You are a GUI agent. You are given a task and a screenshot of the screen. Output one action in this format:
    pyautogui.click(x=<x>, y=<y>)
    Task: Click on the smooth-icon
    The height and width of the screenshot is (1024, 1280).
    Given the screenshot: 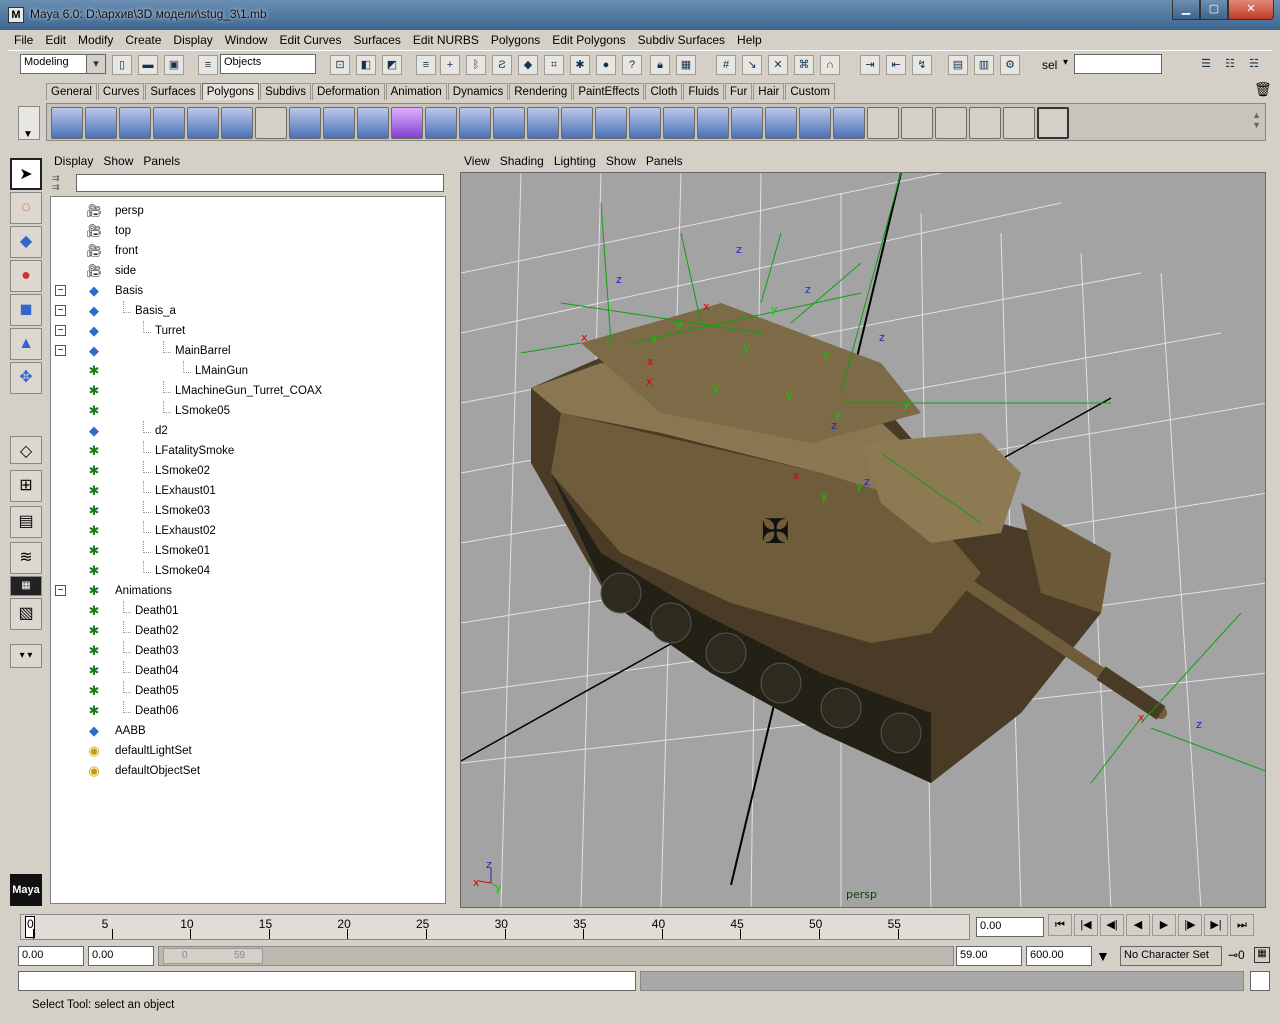 What is the action you would take?
    pyautogui.click(x=407, y=123)
    